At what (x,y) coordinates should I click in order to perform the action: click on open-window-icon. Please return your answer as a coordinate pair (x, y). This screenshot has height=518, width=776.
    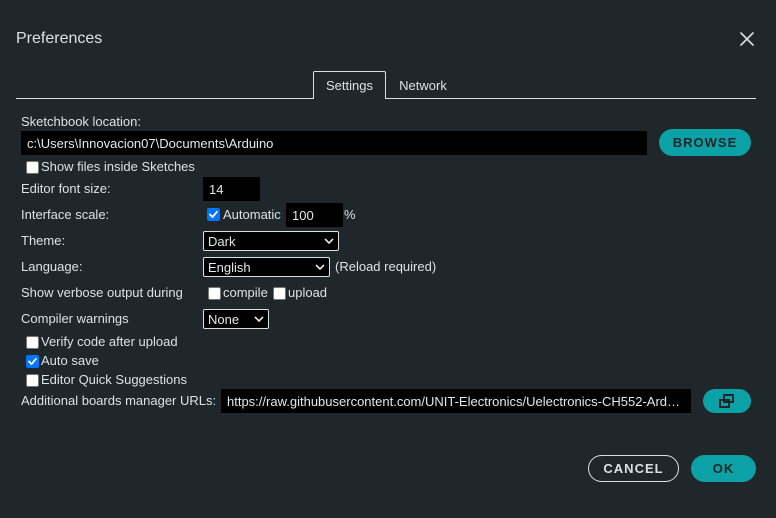
    Looking at the image, I should click on (726, 401).